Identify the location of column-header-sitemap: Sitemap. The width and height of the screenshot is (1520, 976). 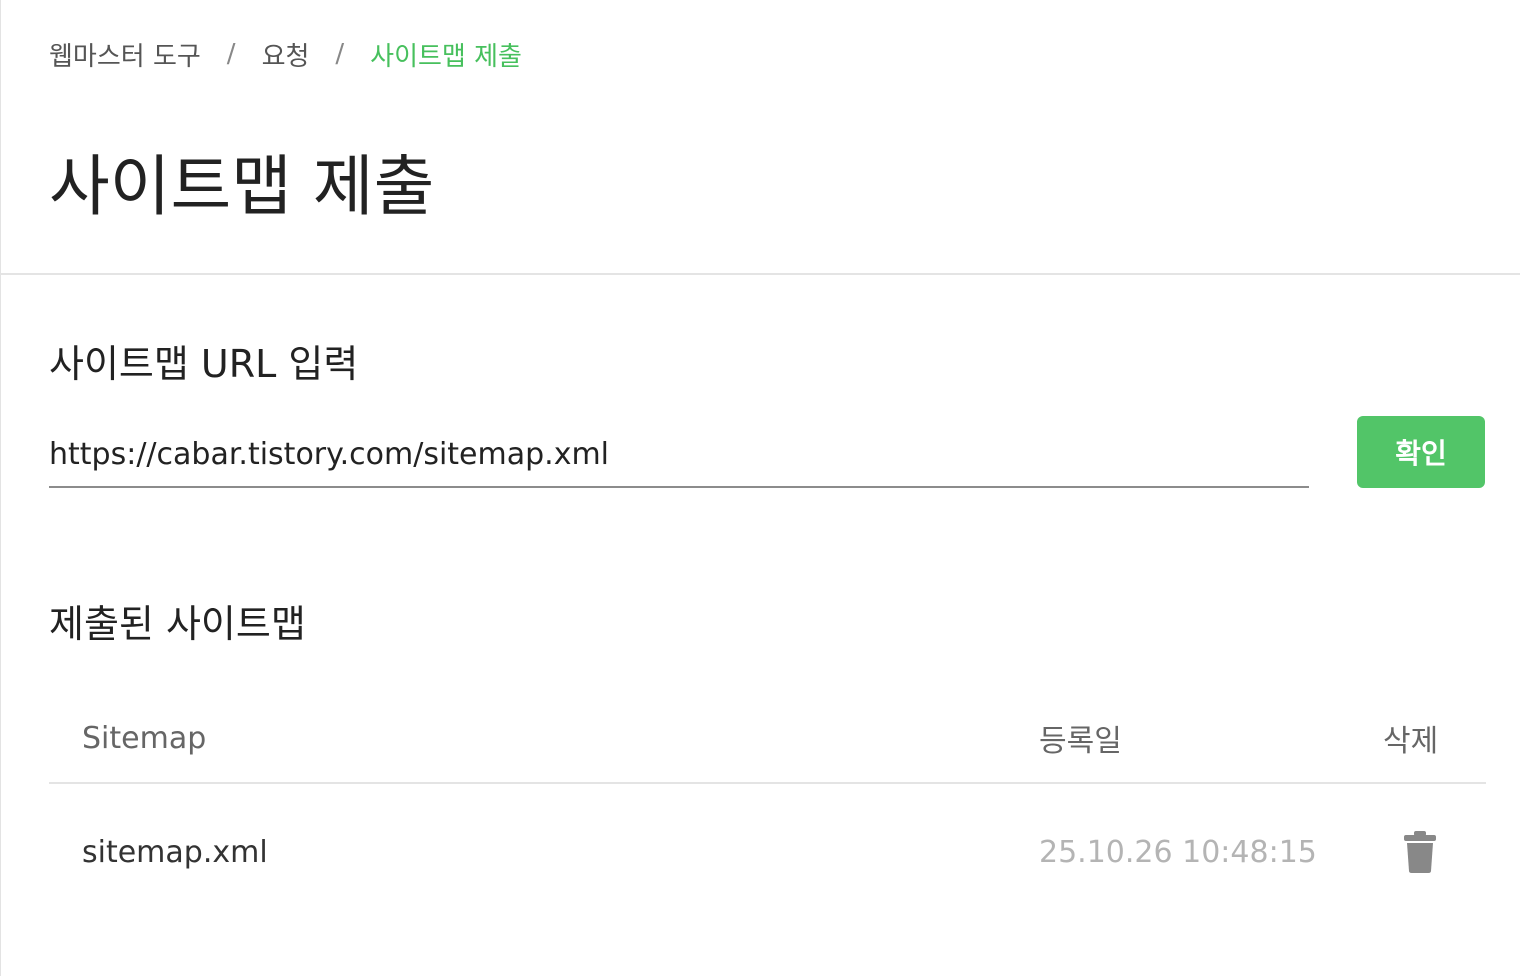
(144, 738).